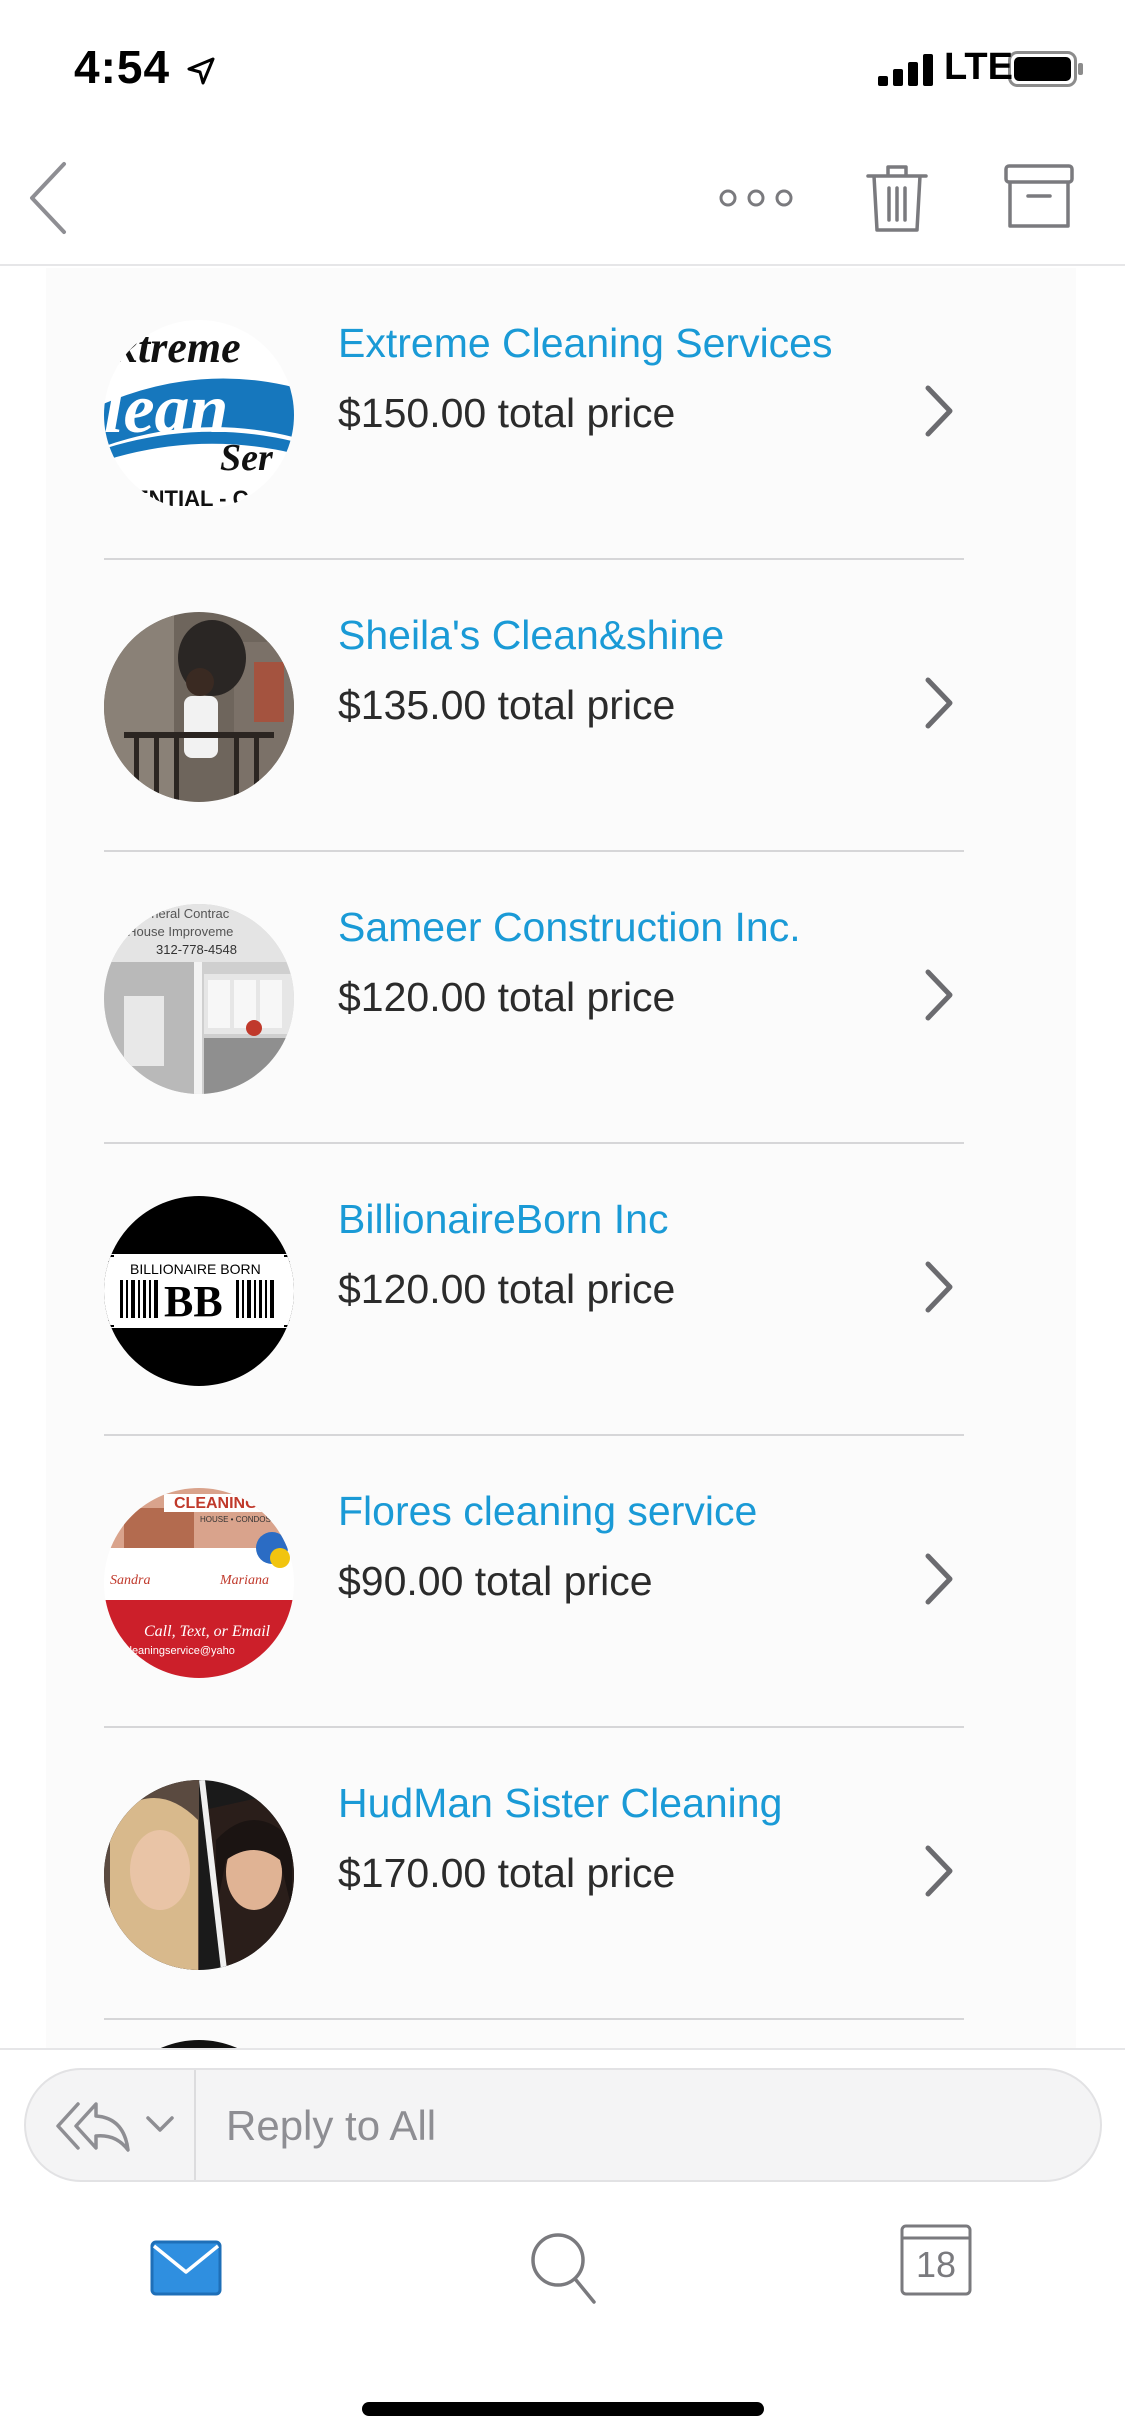  Describe the element at coordinates (92, 2126) in the screenshot. I see `reply-all-icon` at that location.